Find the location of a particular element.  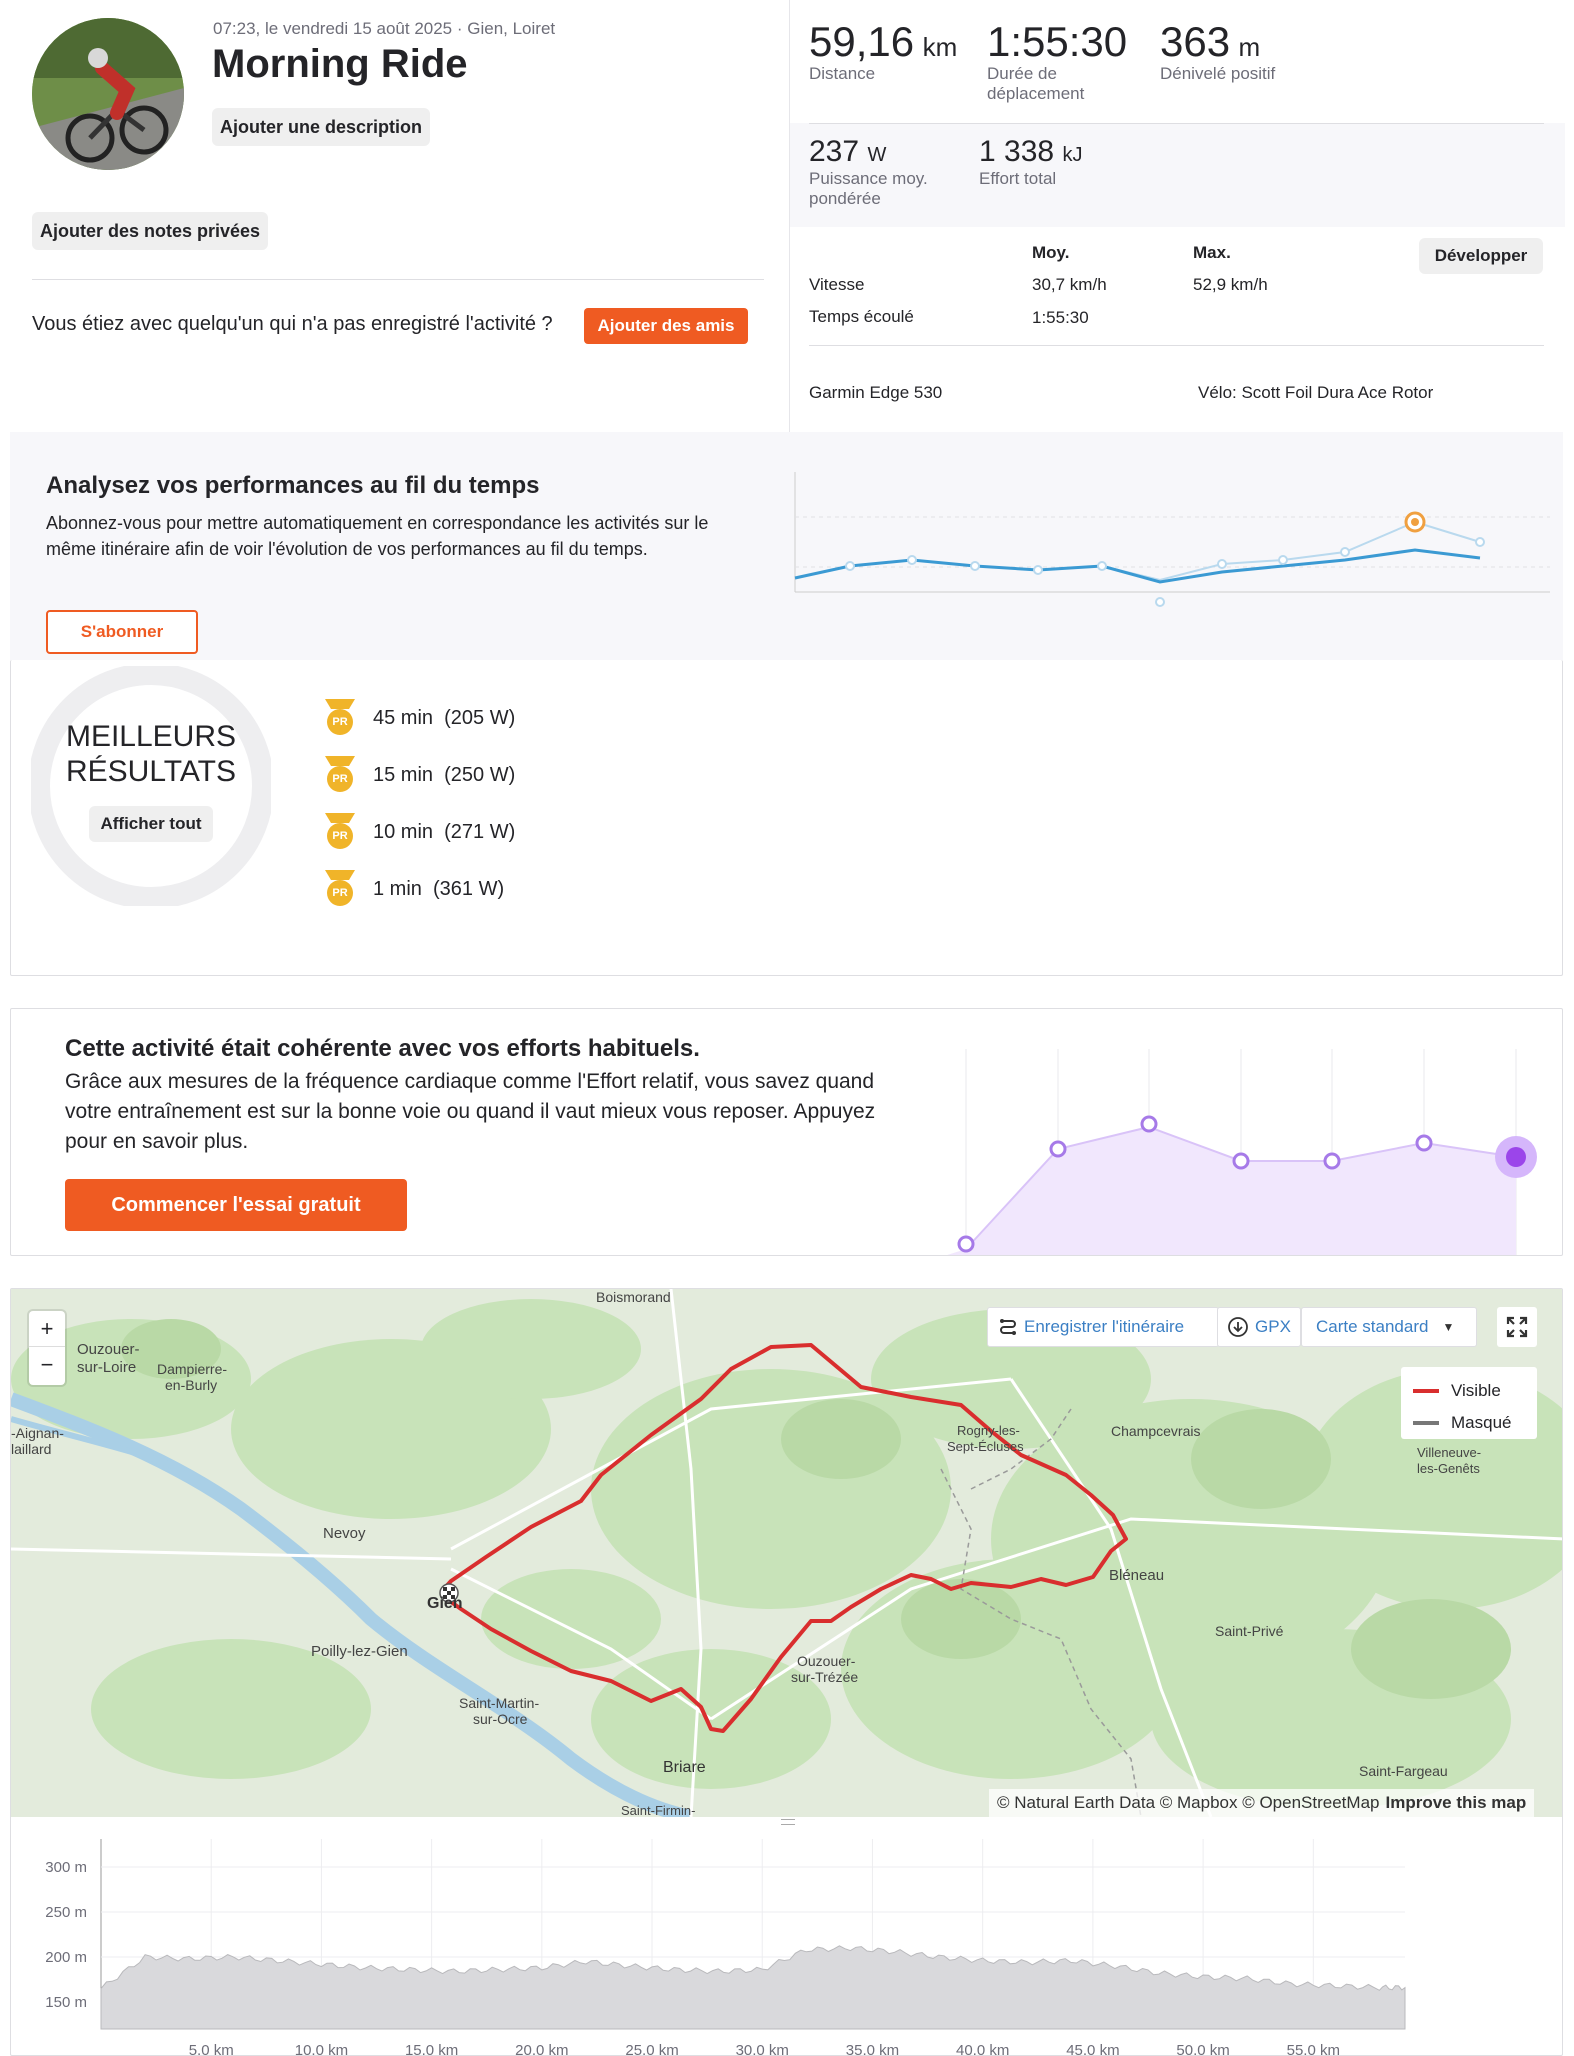

y-tick-label: 150 m is located at coordinates (66, 2002).